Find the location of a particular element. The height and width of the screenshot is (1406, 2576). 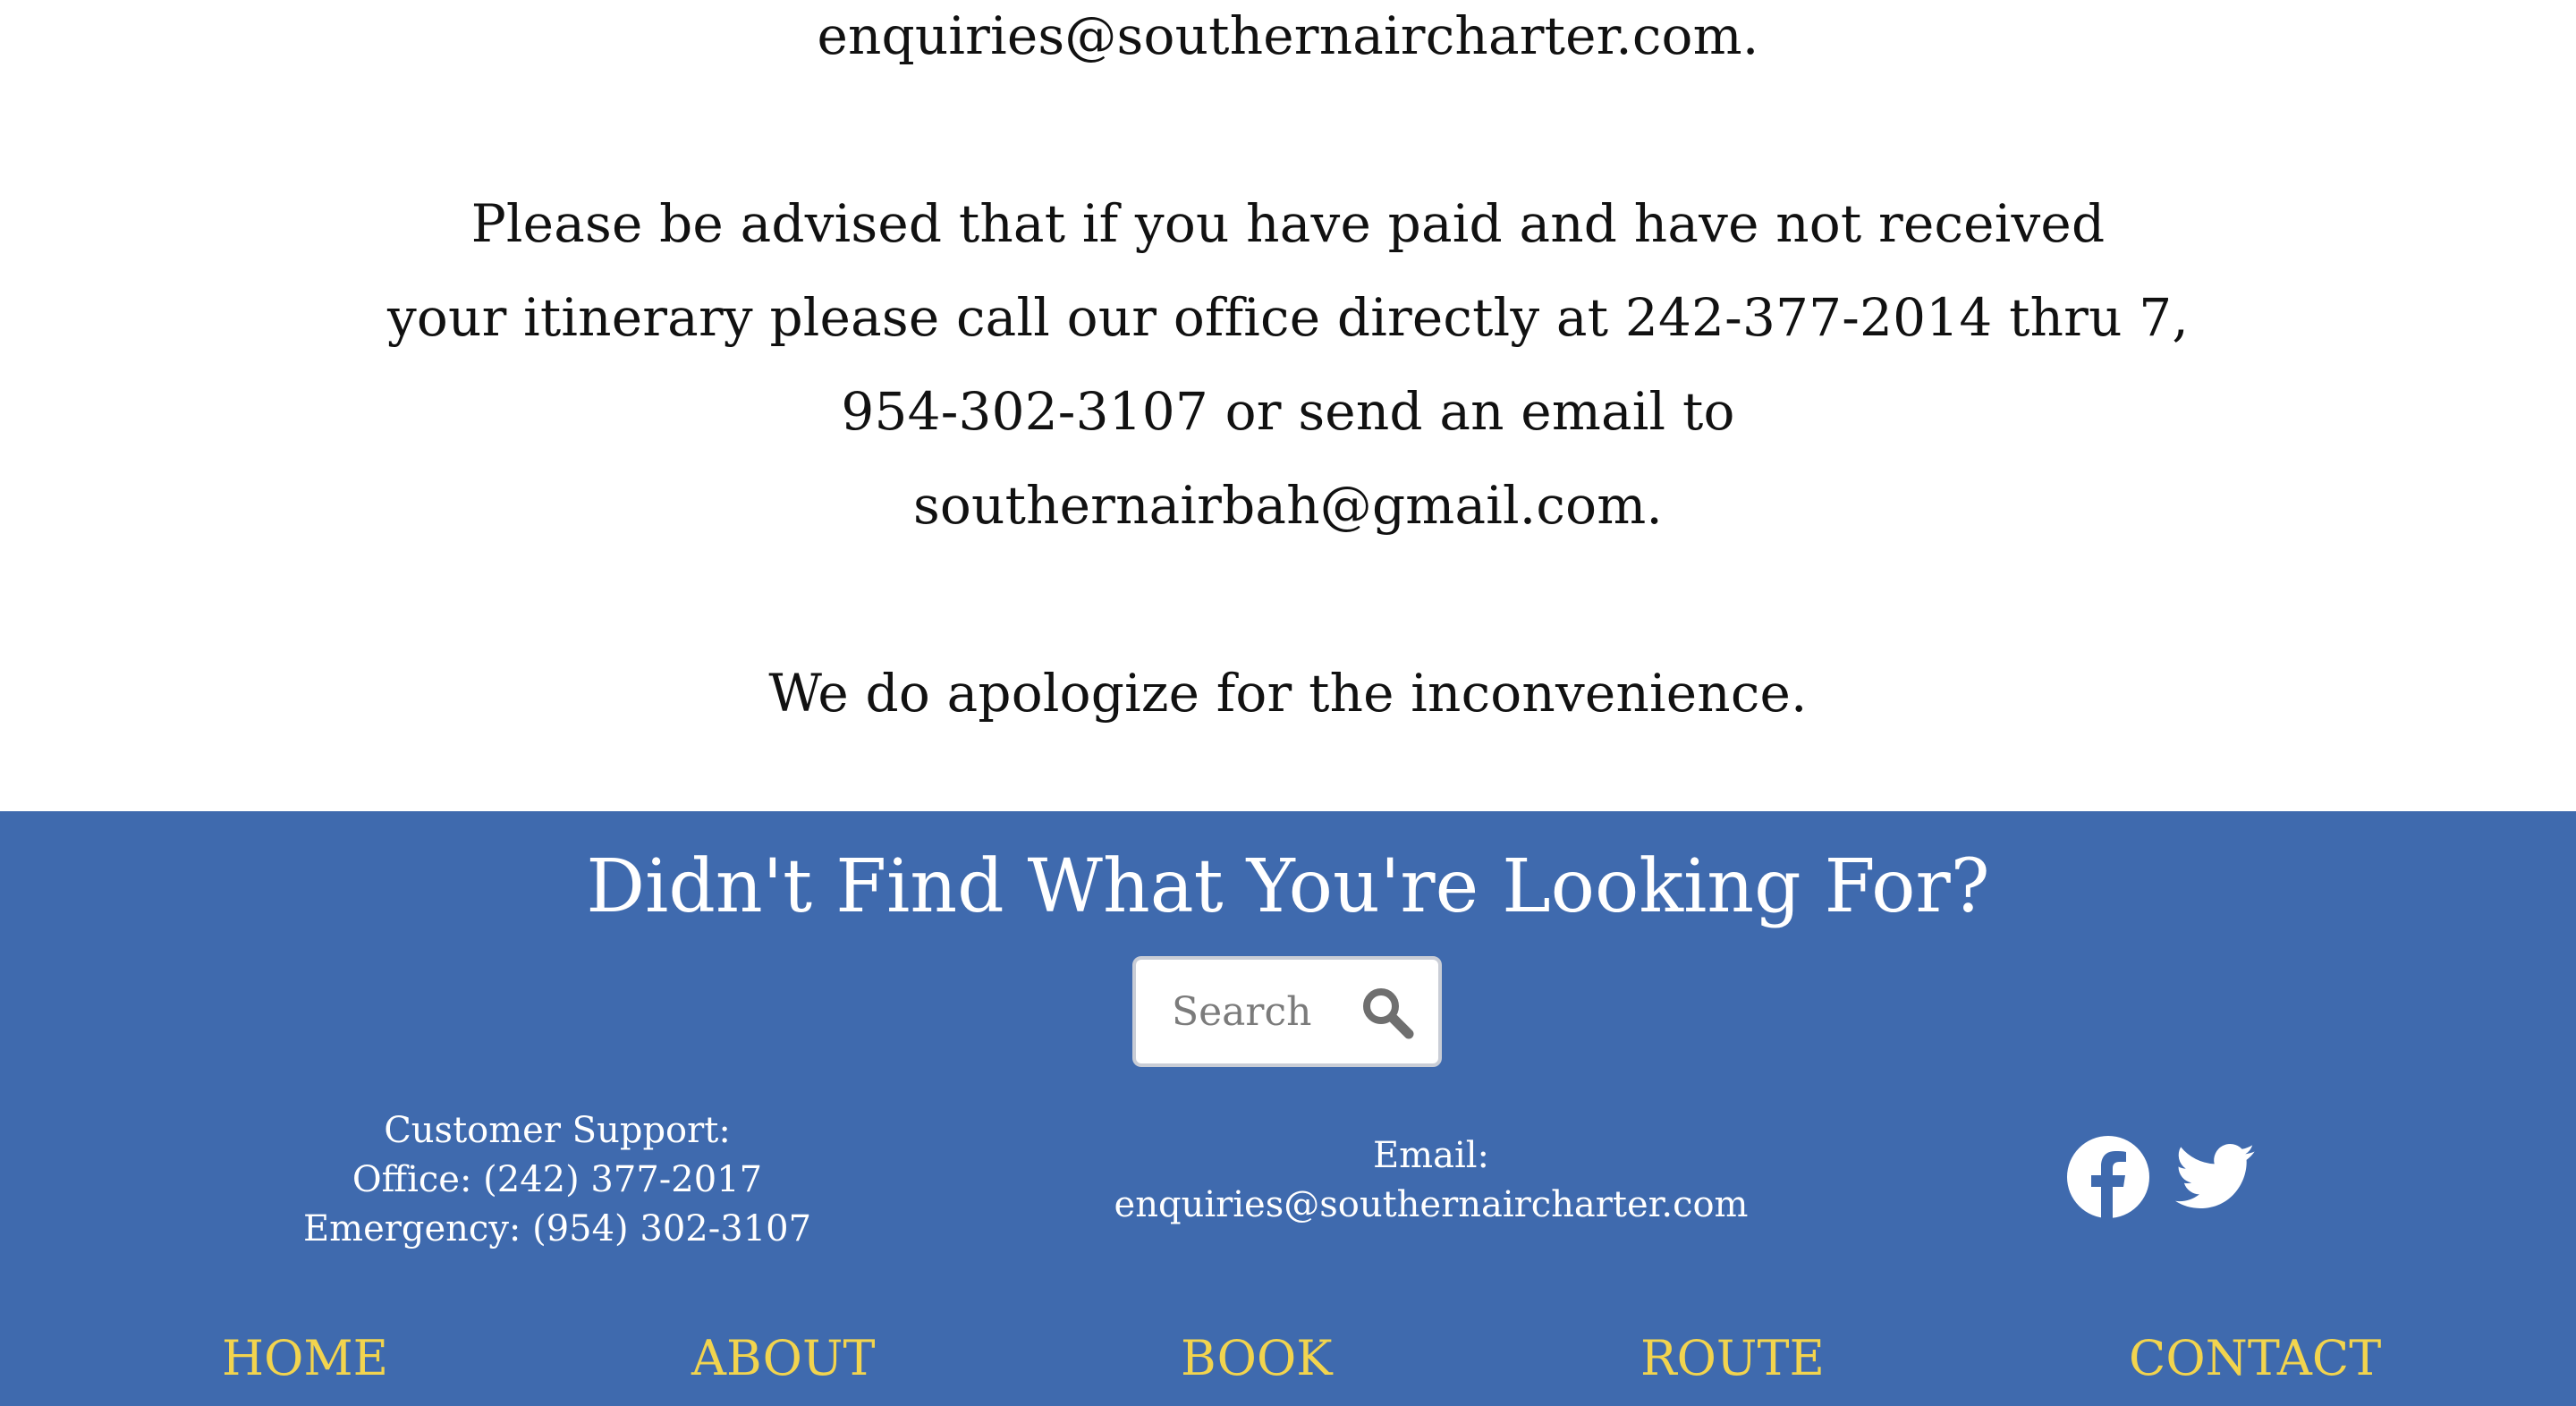

search-button is located at coordinates (1387, 1013).